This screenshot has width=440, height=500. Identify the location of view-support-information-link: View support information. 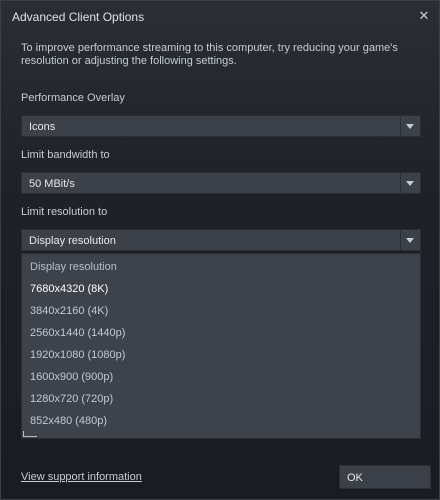
(81, 477).